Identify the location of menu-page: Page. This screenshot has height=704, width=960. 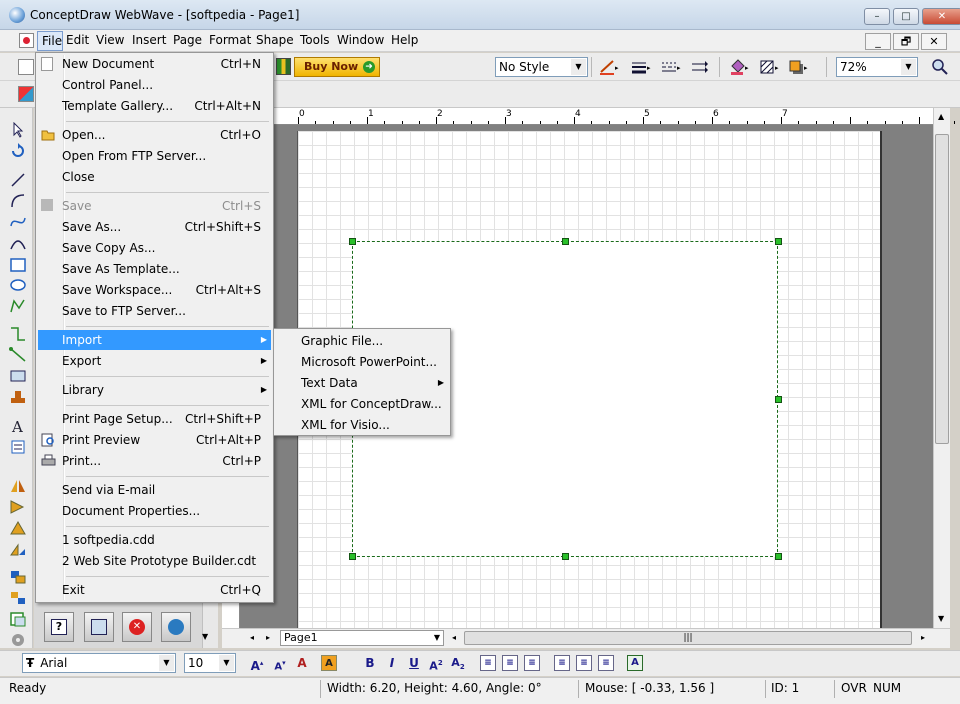
(187, 40).